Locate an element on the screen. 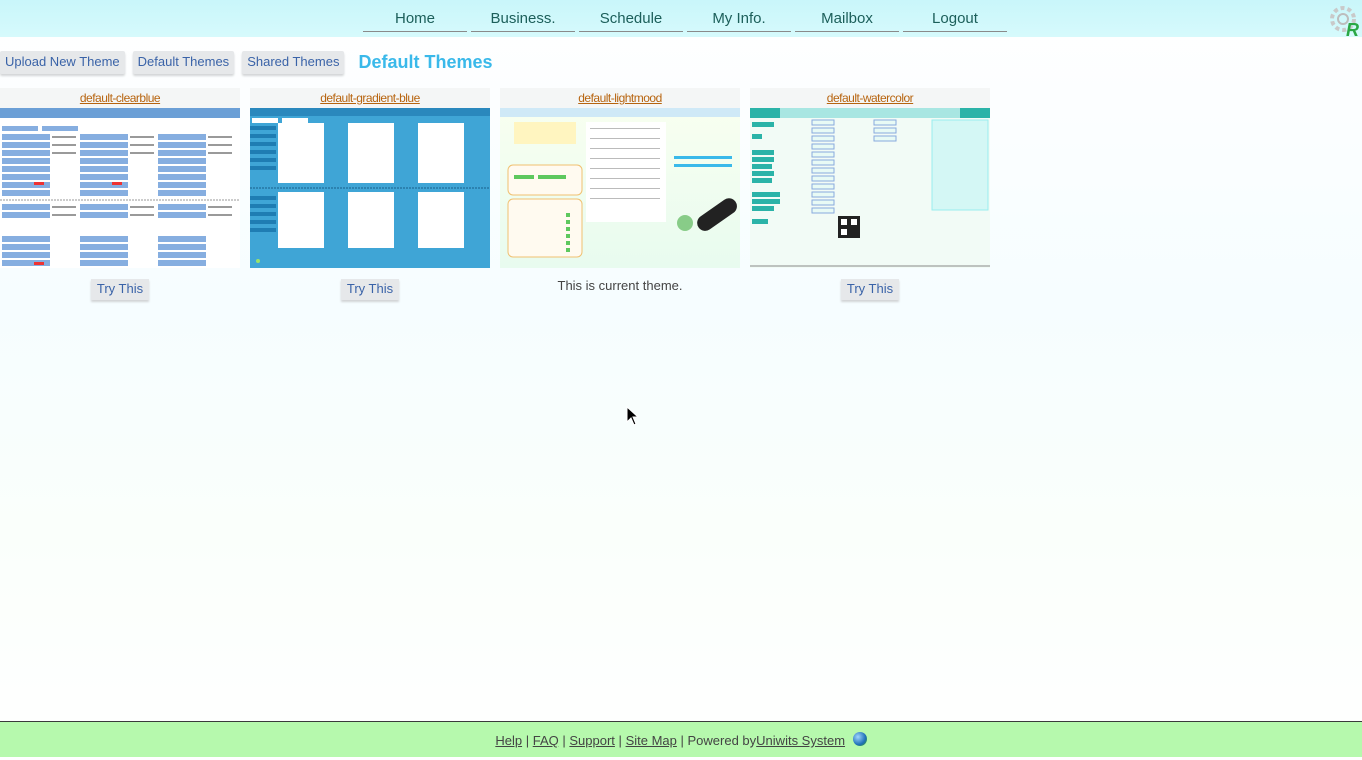 The height and width of the screenshot is (760, 1362). theme-card: default-clearblue Try This is located at coordinates (120, 194).